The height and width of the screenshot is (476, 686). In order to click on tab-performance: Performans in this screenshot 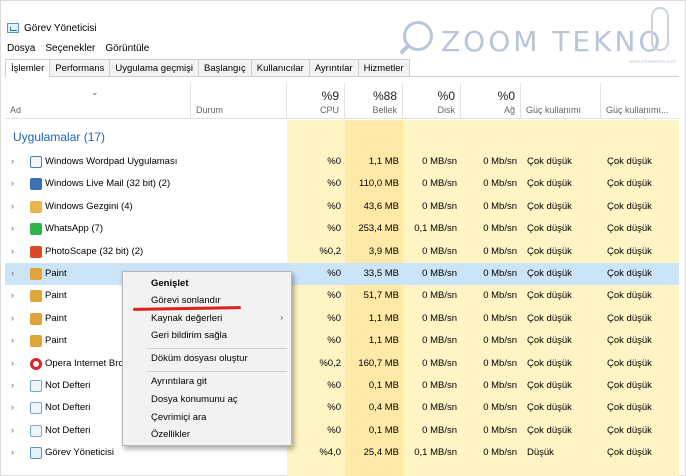, I will do `click(80, 67)`.